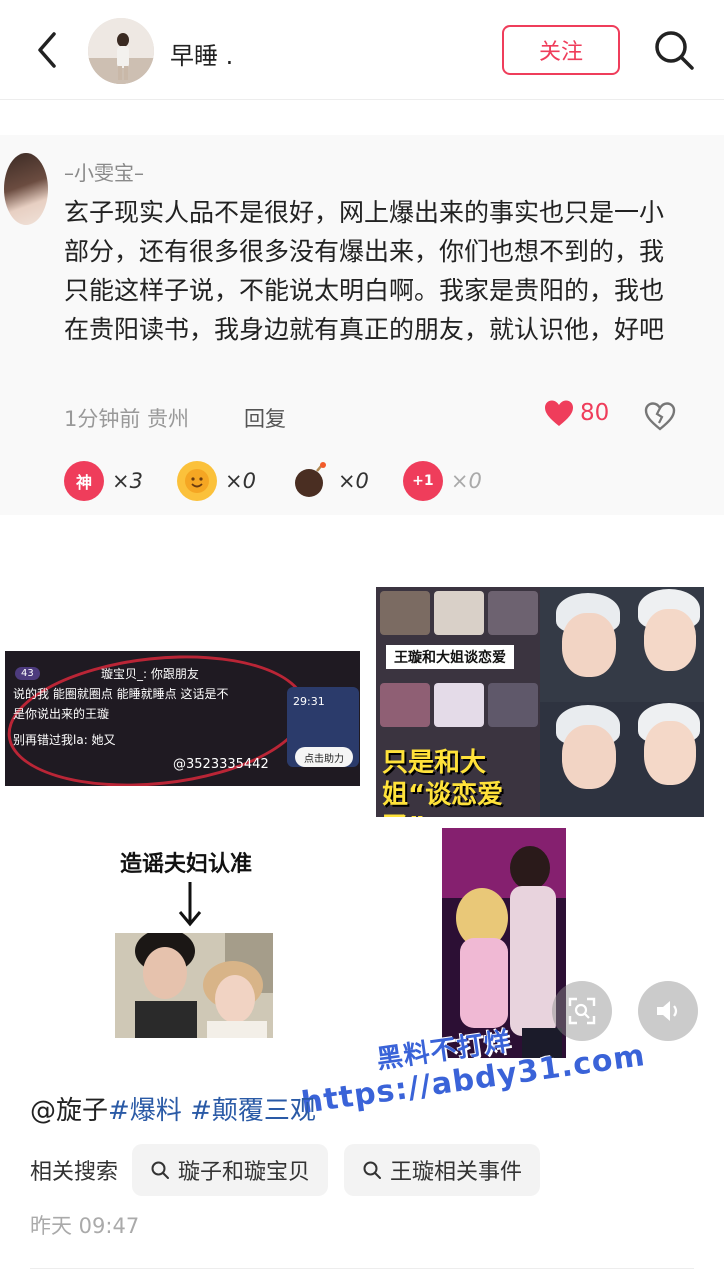  I want to click on broken-heart-icon, so click(660, 416).